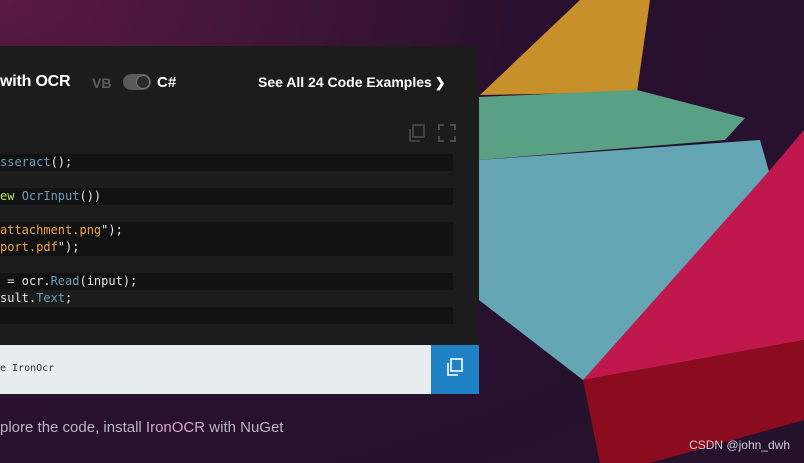 The height and width of the screenshot is (463, 804). What do you see at coordinates (175, 427) in the screenshot?
I see `ironocr-link: IronOCR` at bounding box center [175, 427].